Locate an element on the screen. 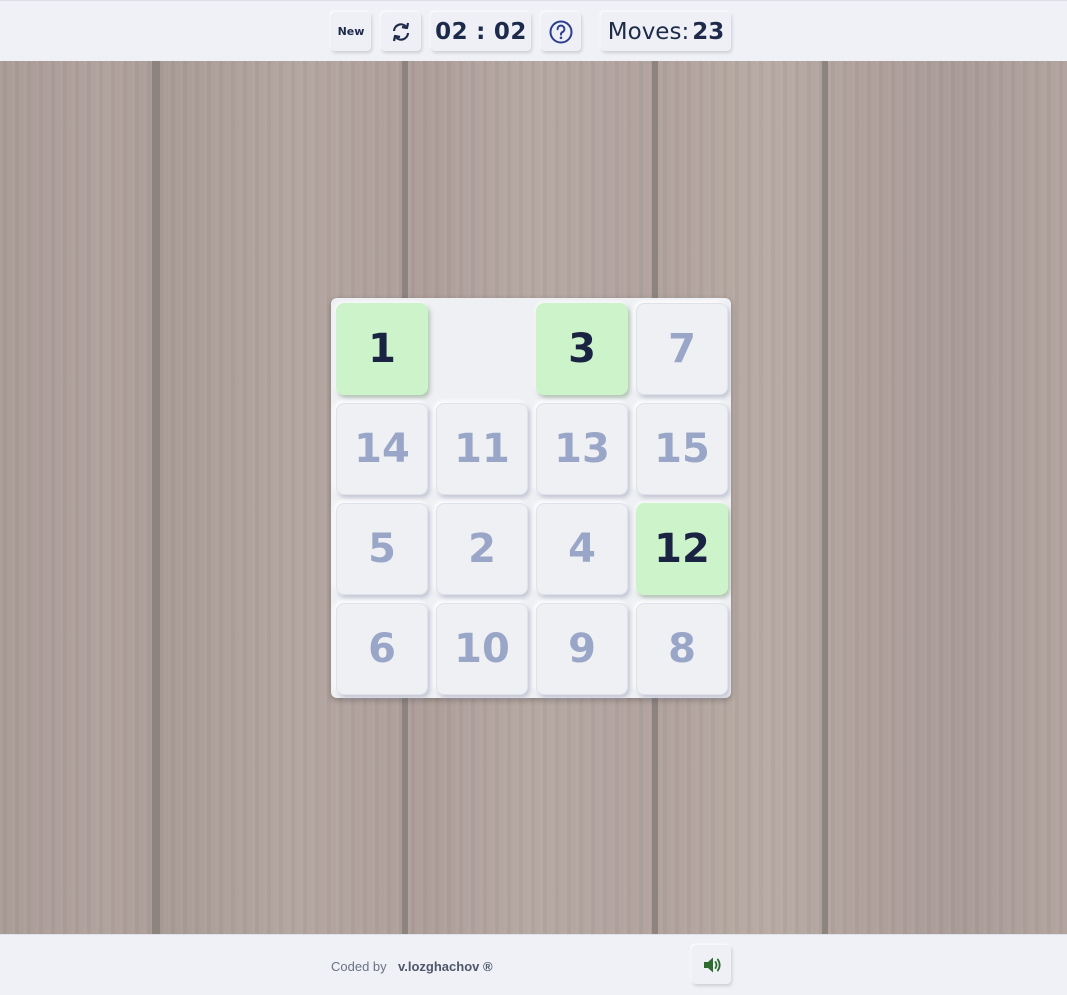 This screenshot has height=995, width=1067. puzzle-tile: 8 is located at coordinates (682, 649).